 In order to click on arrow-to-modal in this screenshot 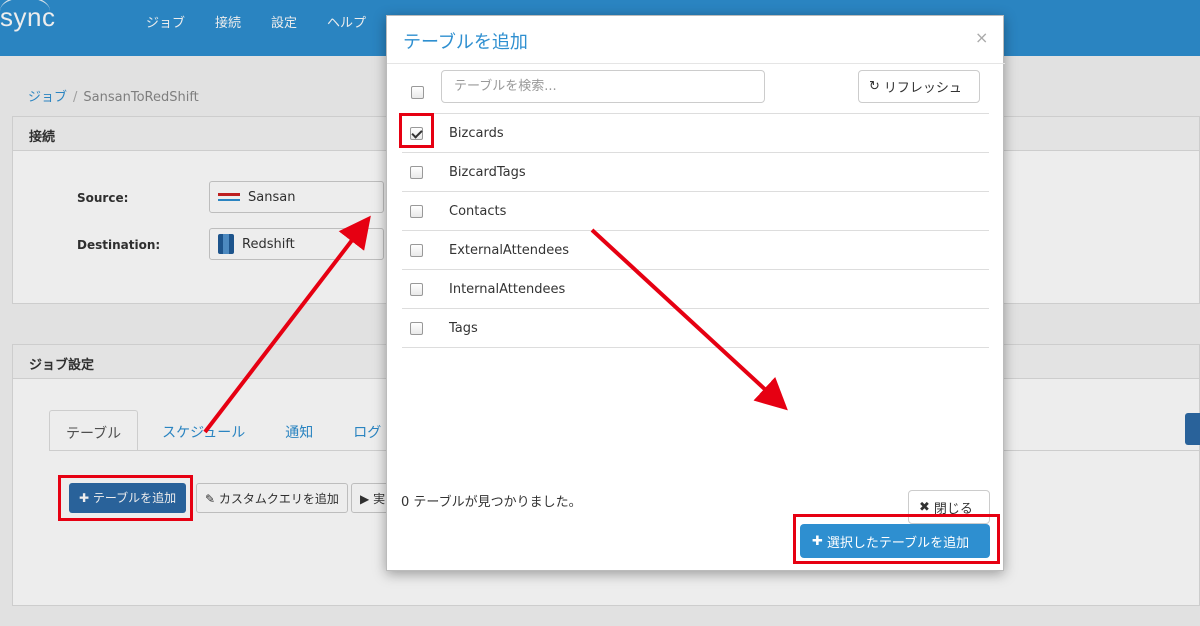, I will do `click(287, 324)`.